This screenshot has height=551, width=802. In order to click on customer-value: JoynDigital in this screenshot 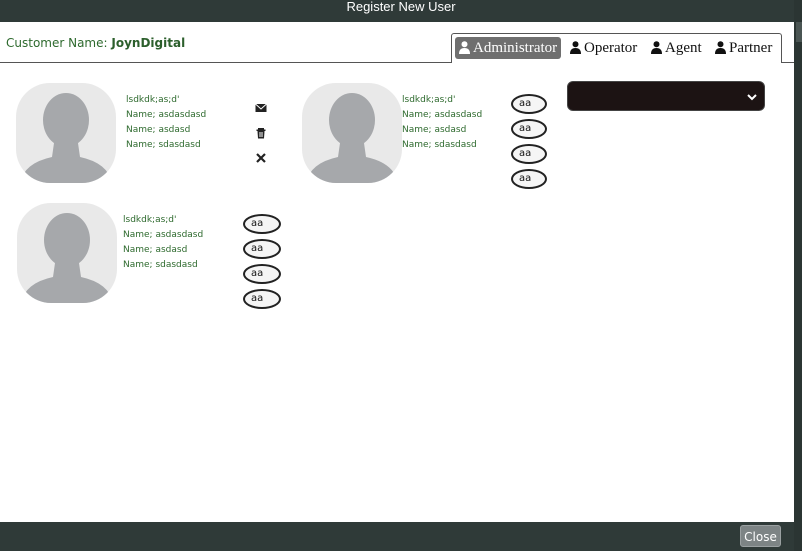, I will do `click(148, 43)`.